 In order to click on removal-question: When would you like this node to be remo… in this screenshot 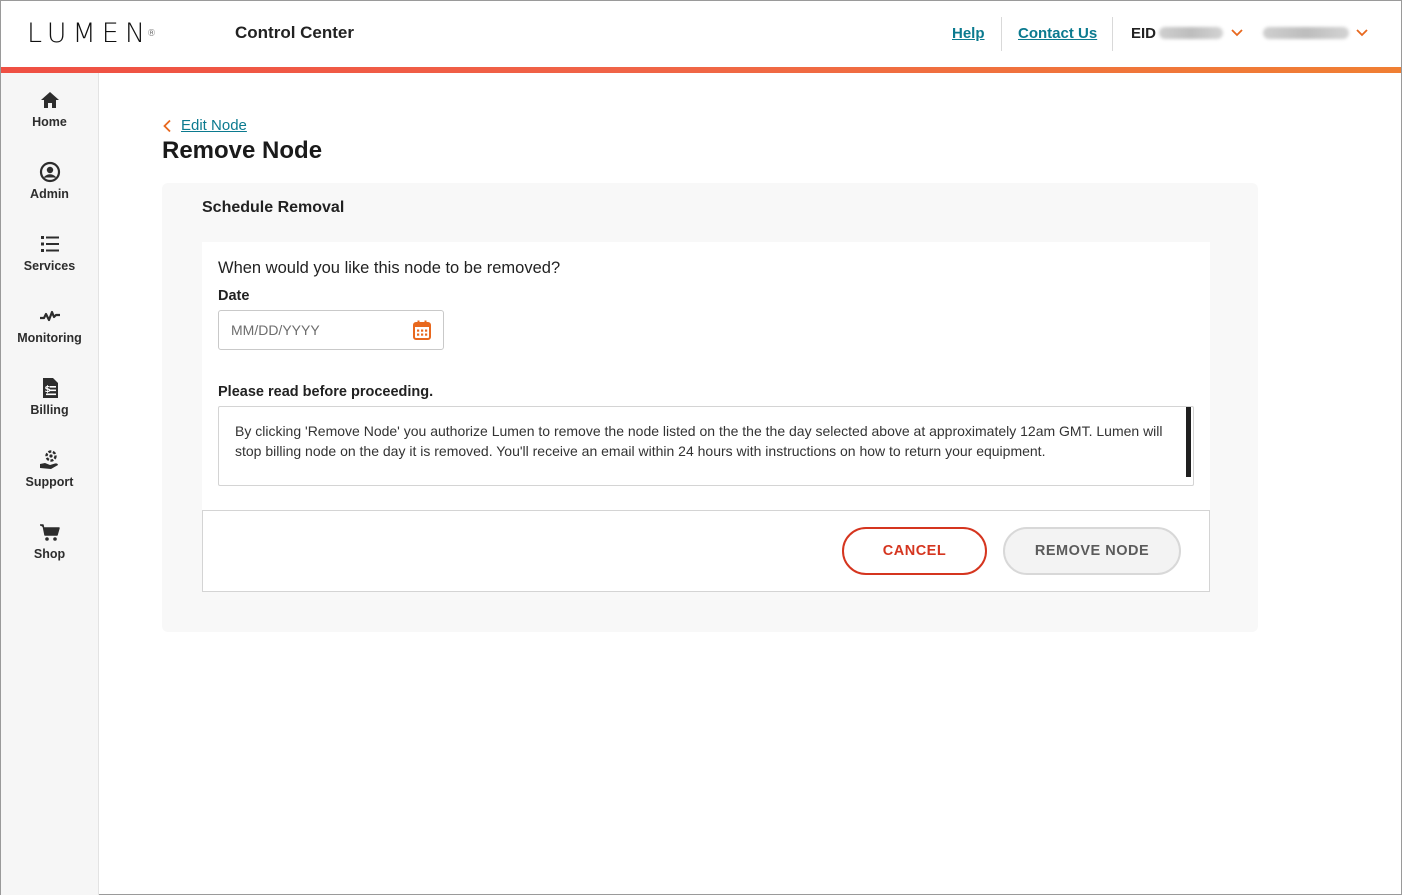, I will do `click(389, 268)`.